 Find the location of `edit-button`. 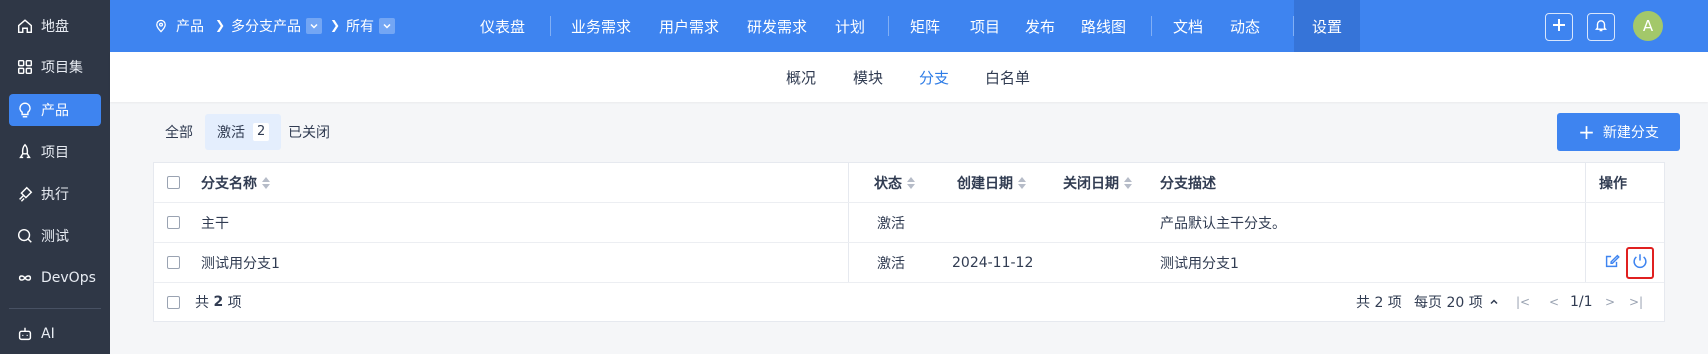

edit-button is located at coordinates (1612, 263).